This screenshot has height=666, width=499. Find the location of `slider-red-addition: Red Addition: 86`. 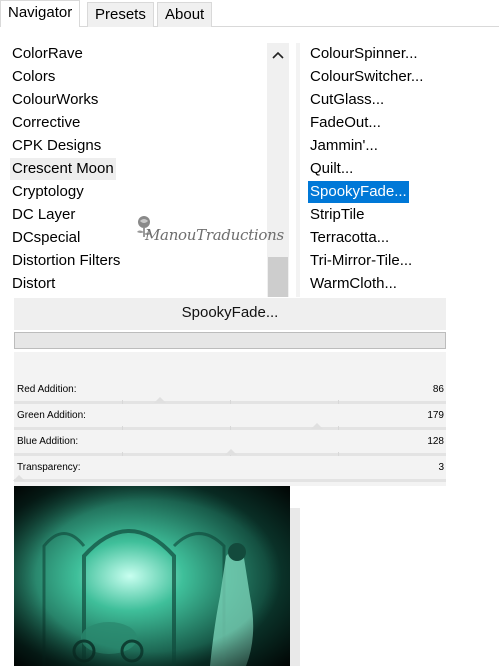

slider-red-addition: Red Addition: 86 is located at coordinates (230, 395).